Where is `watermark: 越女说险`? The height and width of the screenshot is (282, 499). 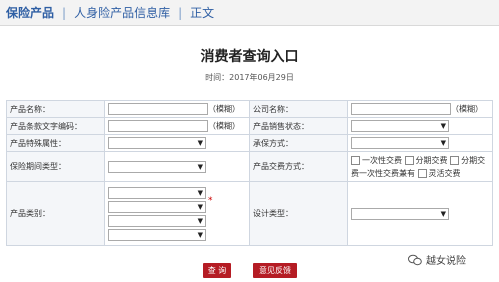
watermark: 越女说险 is located at coordinates (437, 259).